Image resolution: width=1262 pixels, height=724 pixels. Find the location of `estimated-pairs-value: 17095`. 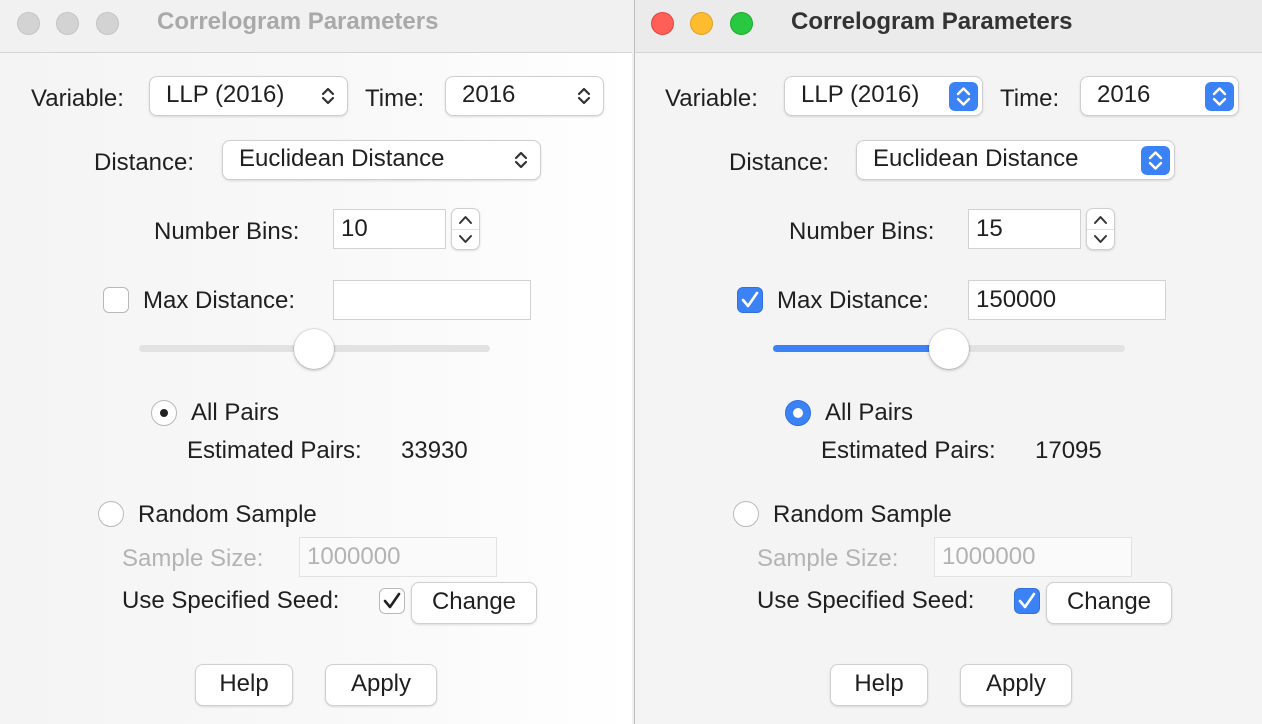

estimated-pairs-value: 17095 is located at coordinates (1068, 450).